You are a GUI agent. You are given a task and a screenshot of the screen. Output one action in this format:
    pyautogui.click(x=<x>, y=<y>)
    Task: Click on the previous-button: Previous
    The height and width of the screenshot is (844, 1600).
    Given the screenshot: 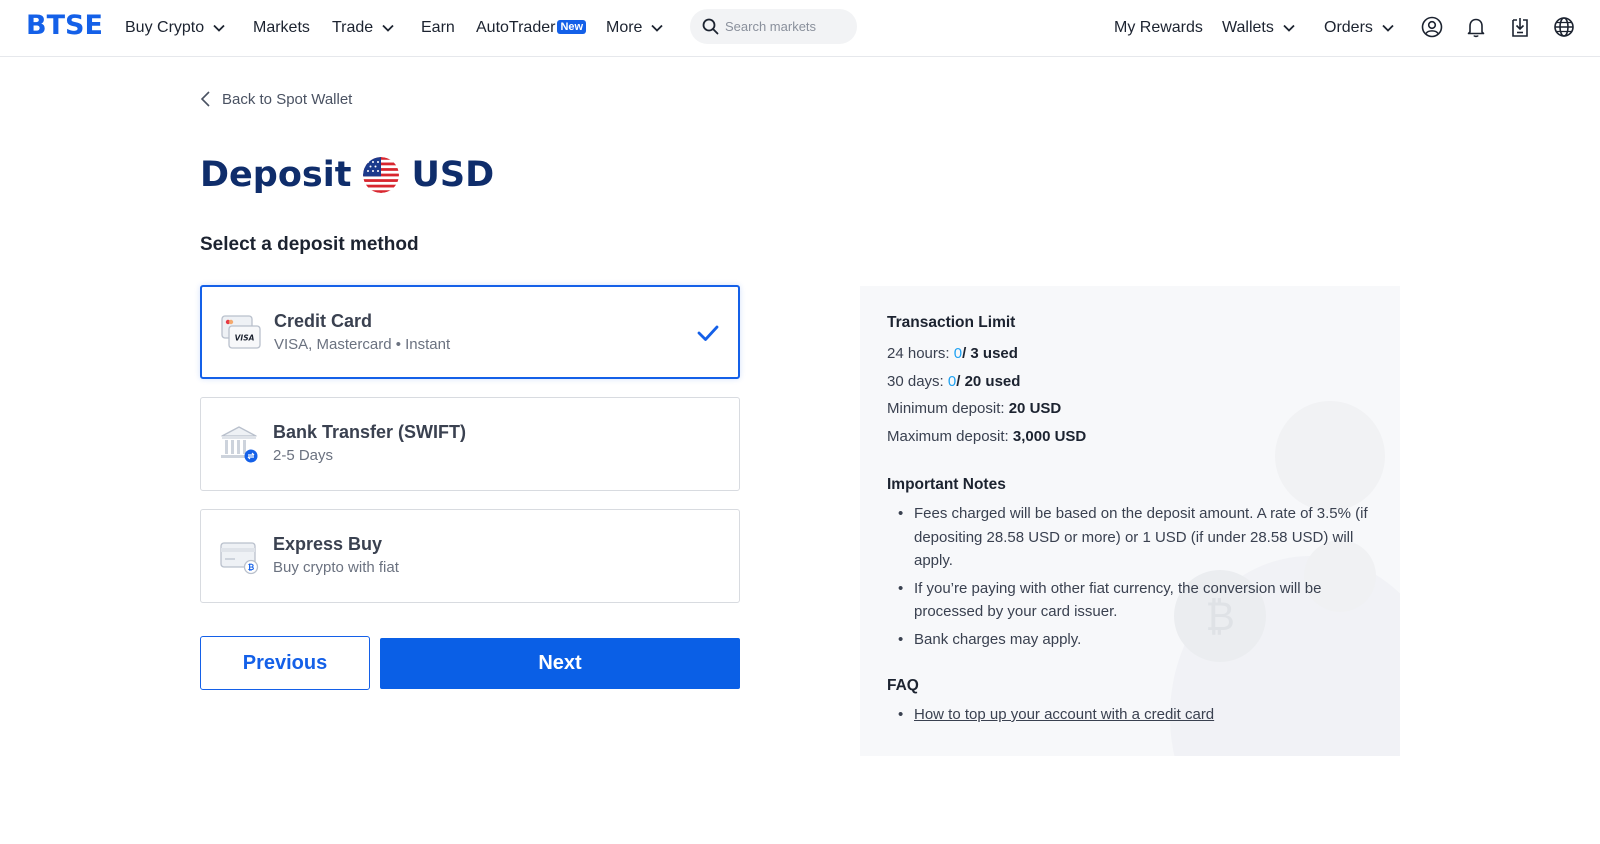 What is the action you would take?
    pyautogui.click(x=285, y=663)
    